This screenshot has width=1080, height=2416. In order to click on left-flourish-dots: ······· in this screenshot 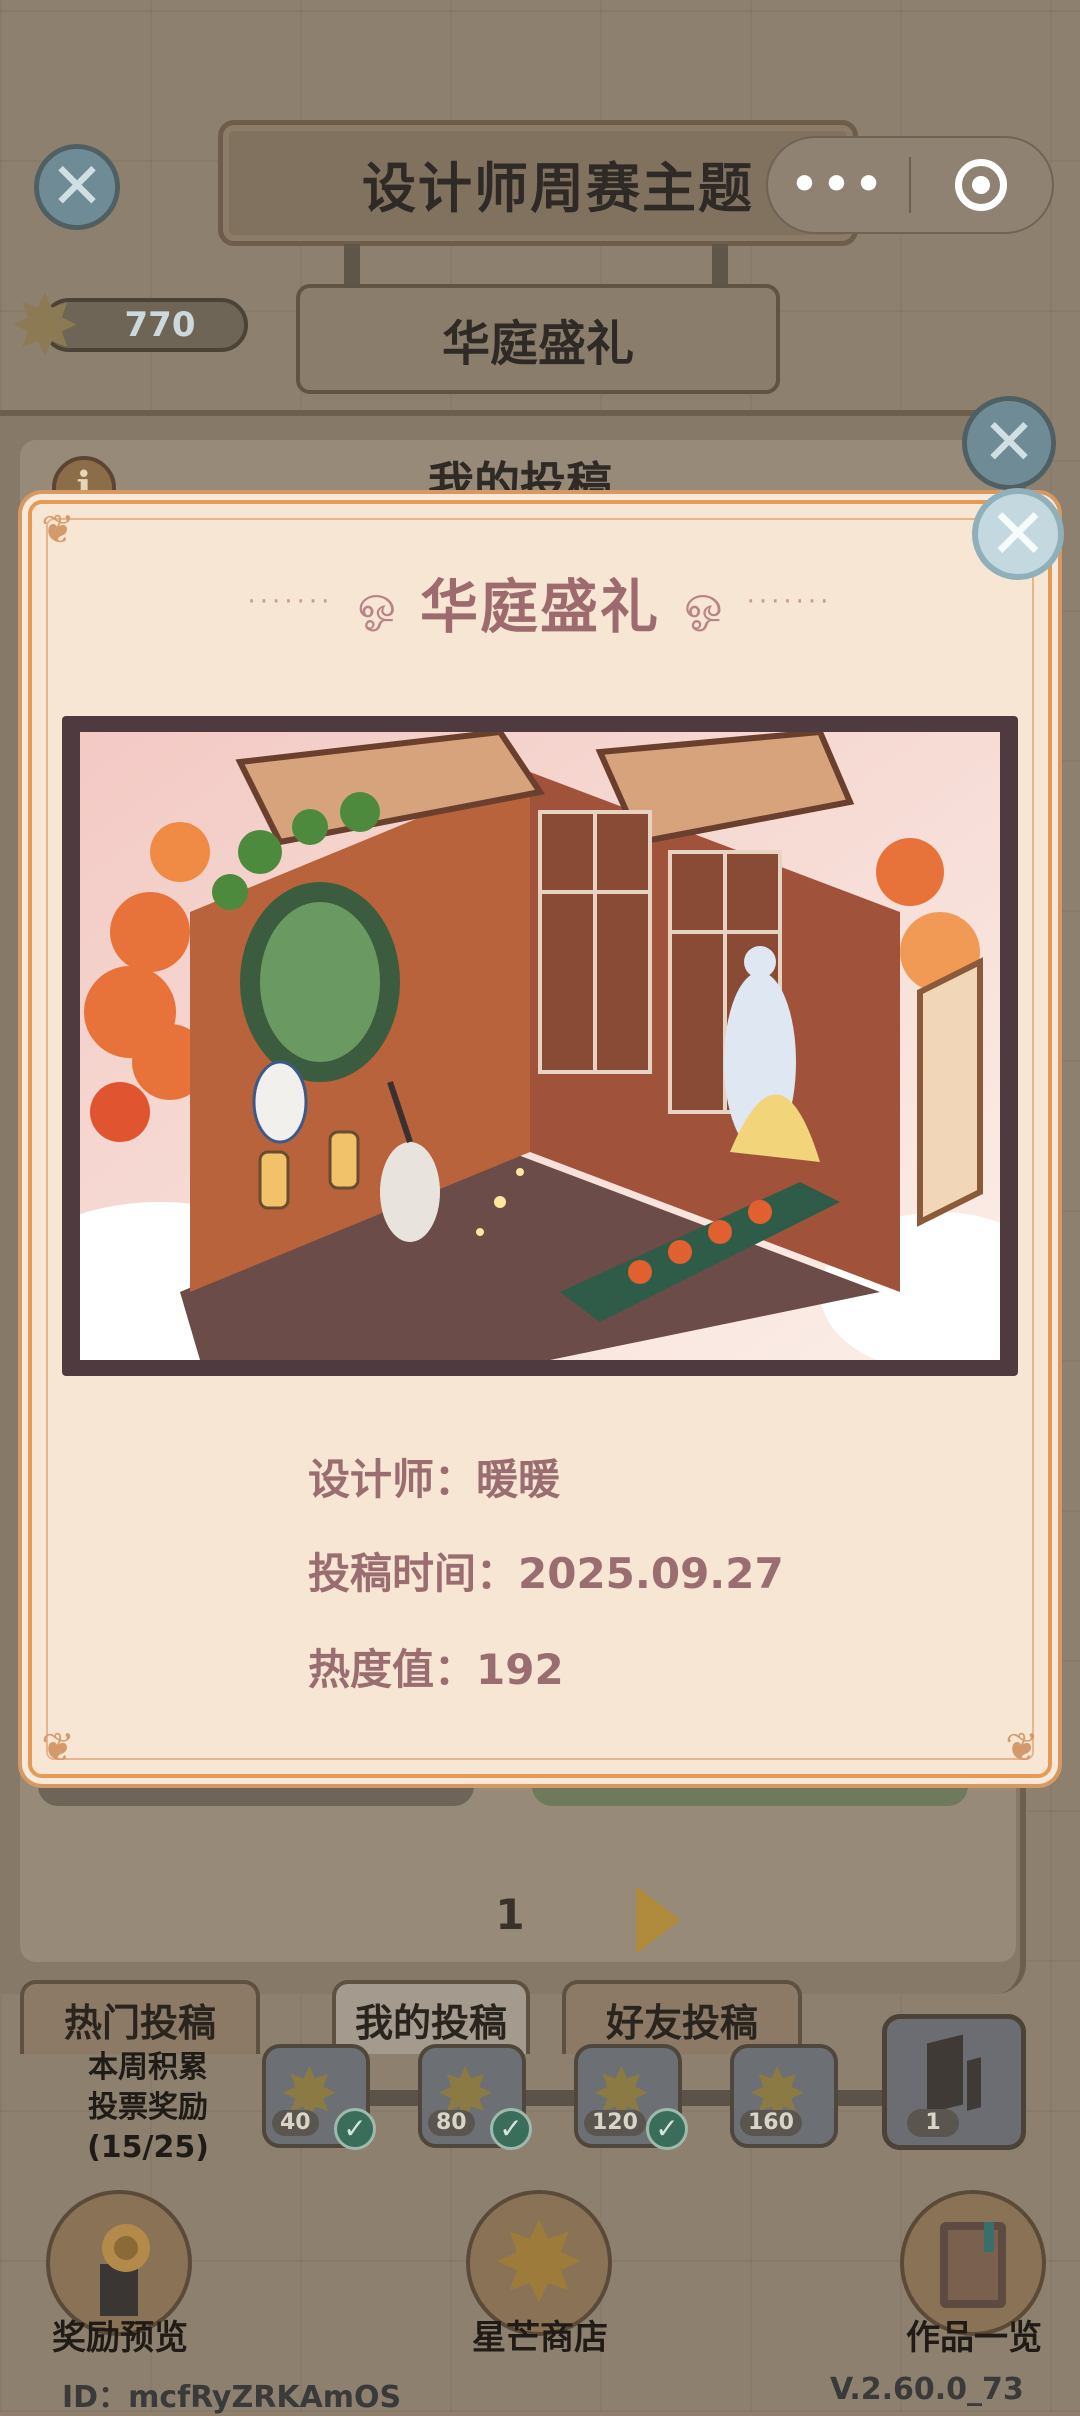, I will do `click(290, 602)`.